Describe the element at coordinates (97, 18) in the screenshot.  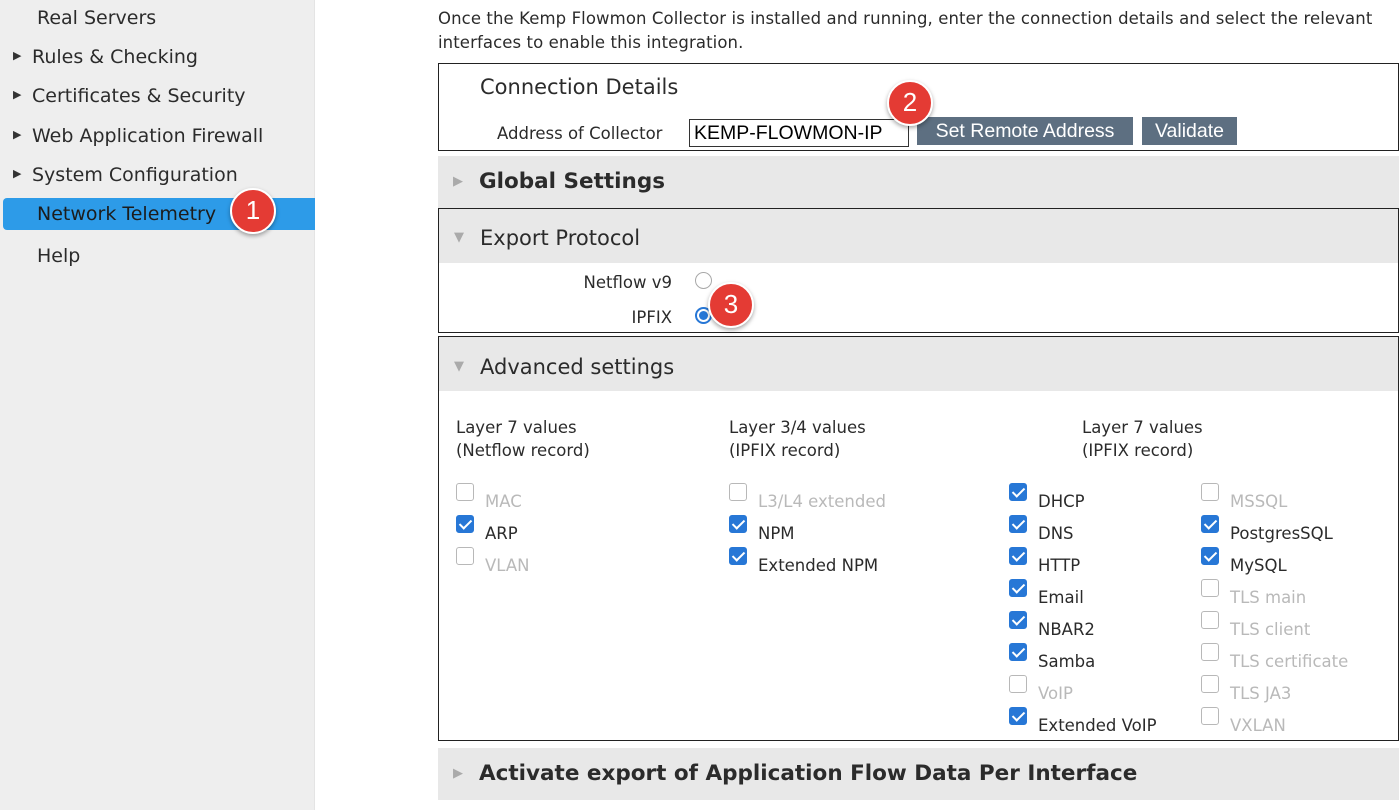
I see `sidebar-item-label: Real Servers` at that location.